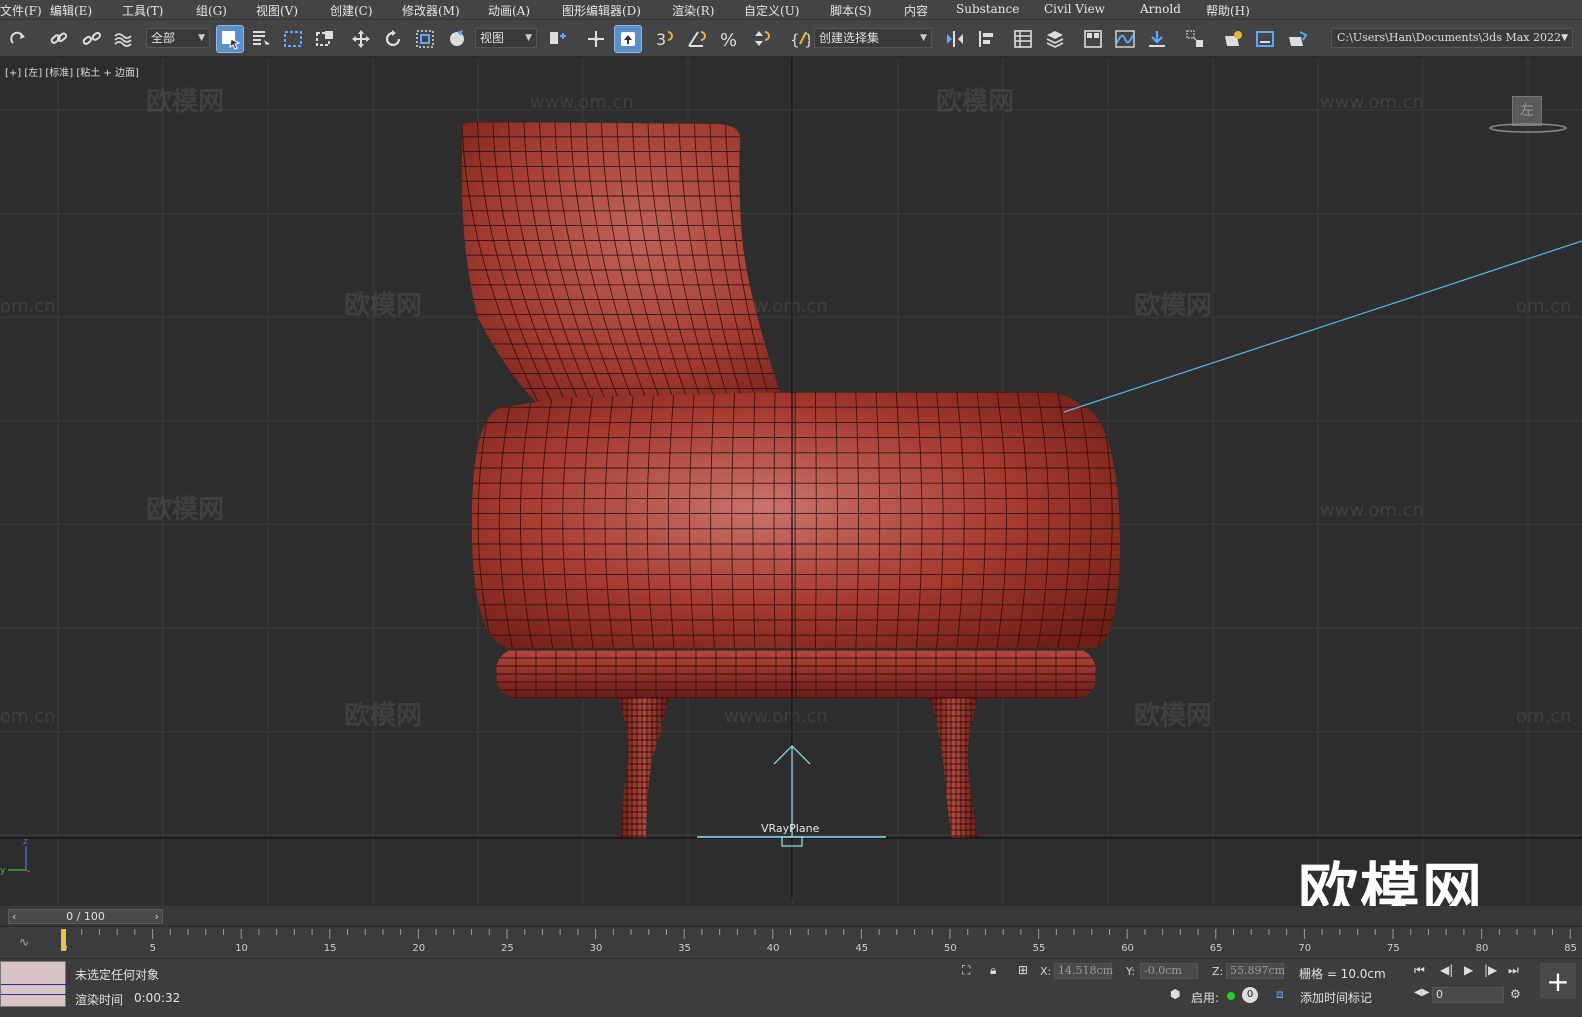  What do you see at coordinates (1160, 9) in the screenshot?
I see `menu-item-15: Arnold` at bounding box center [1160, 9].